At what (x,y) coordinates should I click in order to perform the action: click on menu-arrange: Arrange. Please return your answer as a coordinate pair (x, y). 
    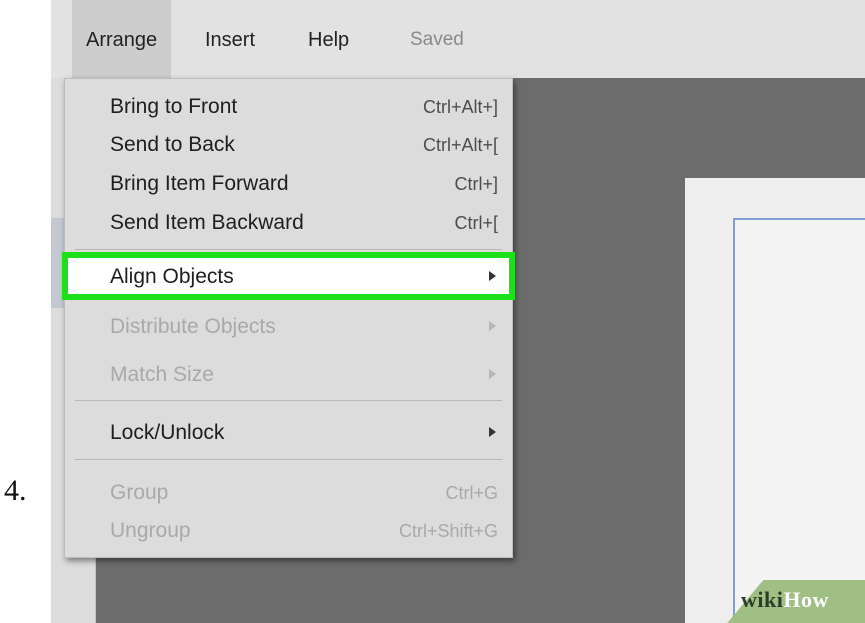
    Looking at the image, I should click on (122, 39).